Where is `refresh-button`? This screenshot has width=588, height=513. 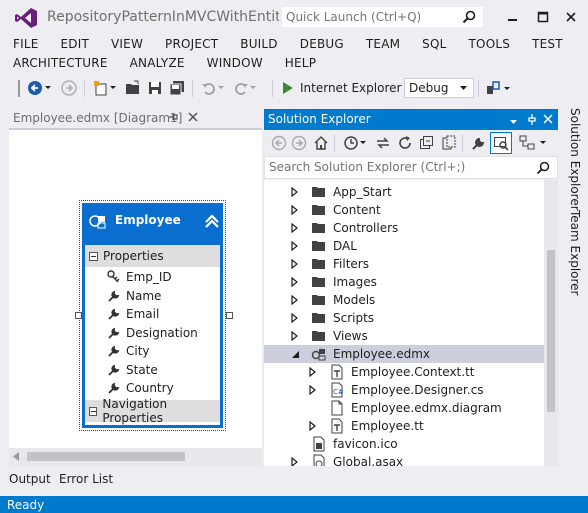 refresh-button is located at coordinates (405, 143).